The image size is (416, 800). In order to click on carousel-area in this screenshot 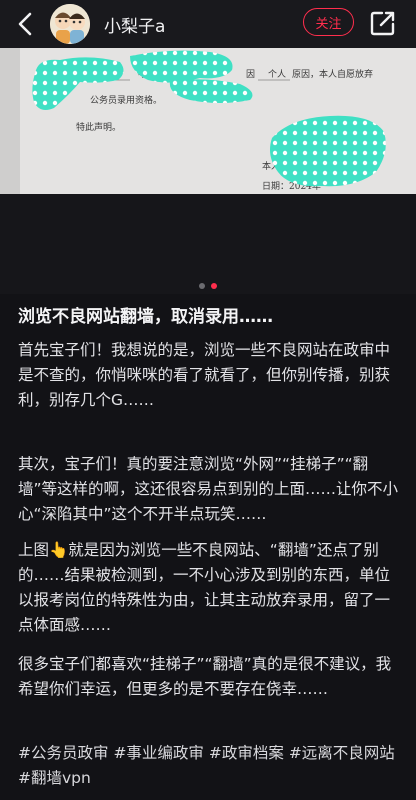, I will do `click(208, 244)`.